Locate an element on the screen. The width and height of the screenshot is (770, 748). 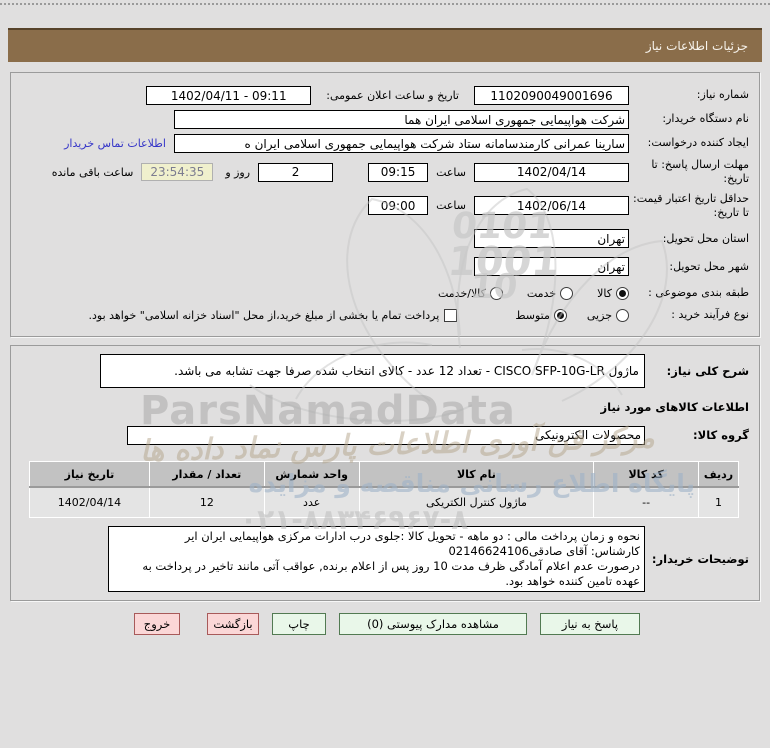
reply-deadline-label: مهلت ارسال پاسخ: تا تاریخ: is located at coordinates (700, 172).